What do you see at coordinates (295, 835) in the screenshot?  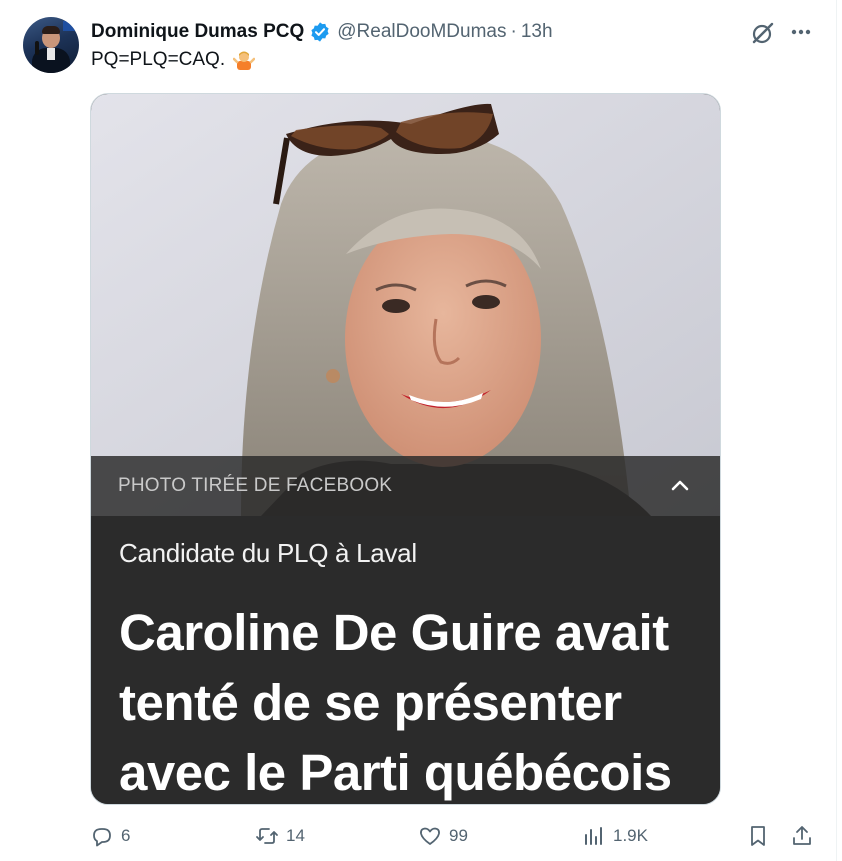 I see `retweet-count: 14` at bounding box center [295, 835].